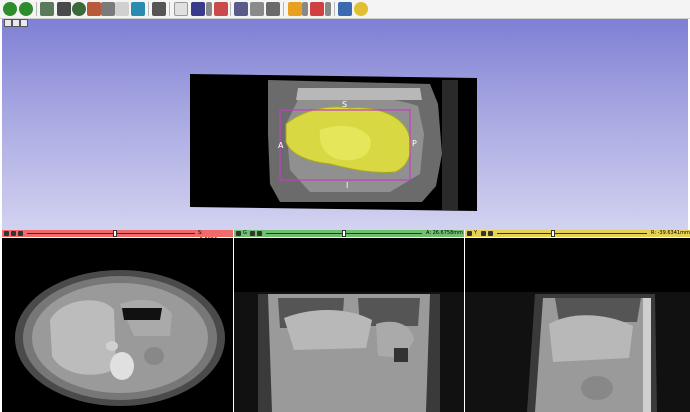 The height and width of the screenshot is (412, 690). Describe the element at coordinates (108, 9) in the screenshot. I see `extensions-icon` at that location.